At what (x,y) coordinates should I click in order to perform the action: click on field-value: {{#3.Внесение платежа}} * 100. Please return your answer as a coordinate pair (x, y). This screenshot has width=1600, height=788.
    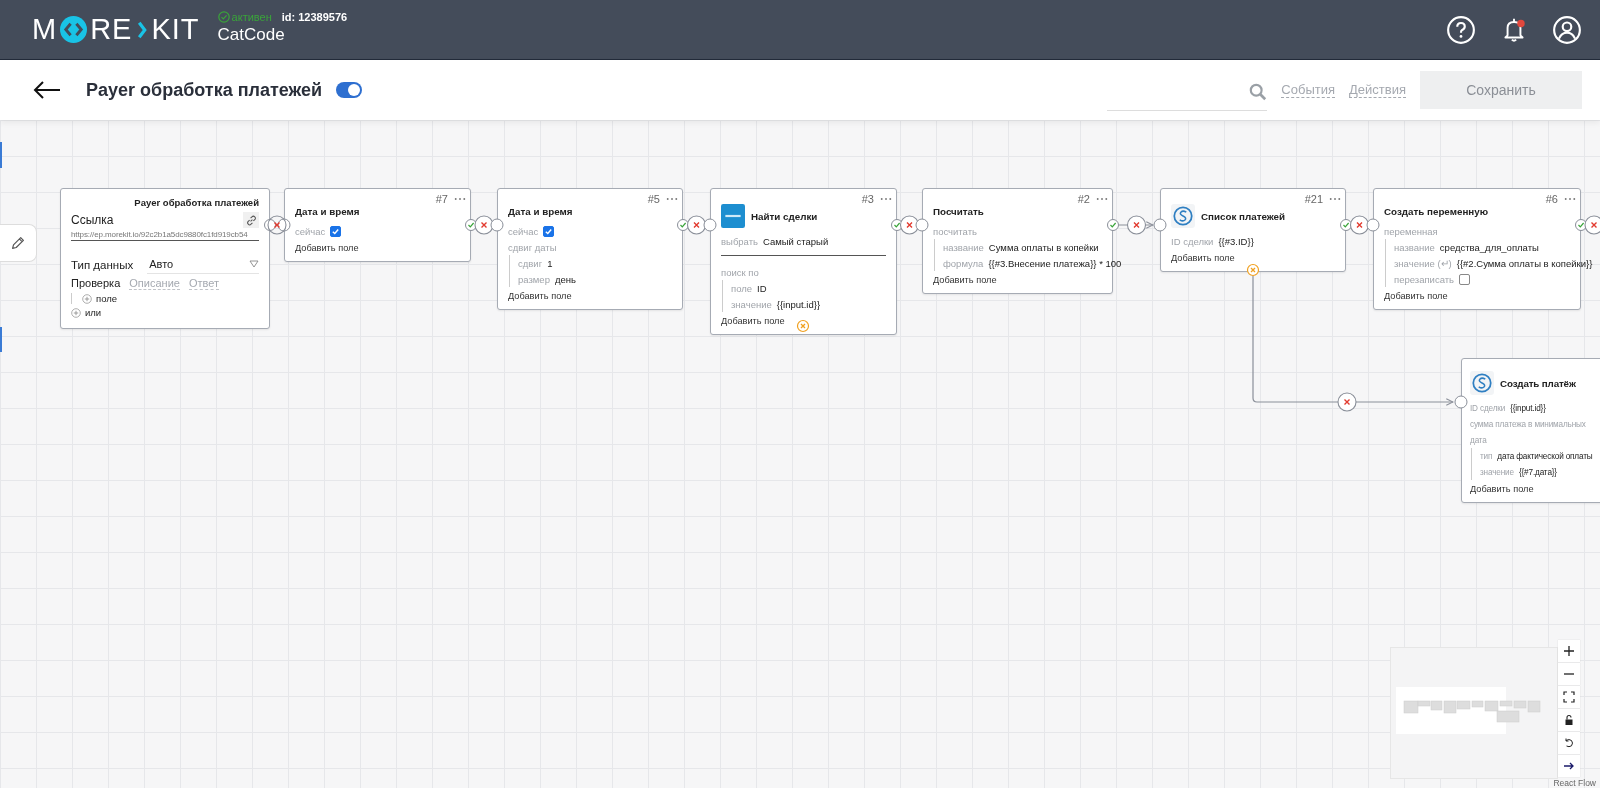
    Looking at the image, I should click on (1055, 263).